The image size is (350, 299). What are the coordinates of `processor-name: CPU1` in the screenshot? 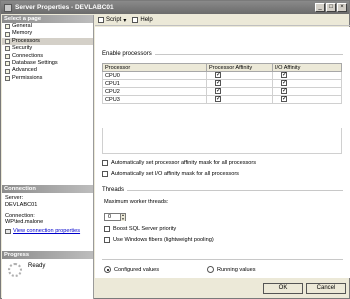 It's located at (154, 83).